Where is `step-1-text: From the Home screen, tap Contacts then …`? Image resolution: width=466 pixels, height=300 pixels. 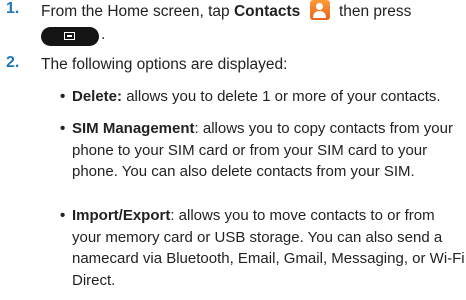
step-1-text: From the Home screen, tap Contacts then … is located at coordinates (226, 11).